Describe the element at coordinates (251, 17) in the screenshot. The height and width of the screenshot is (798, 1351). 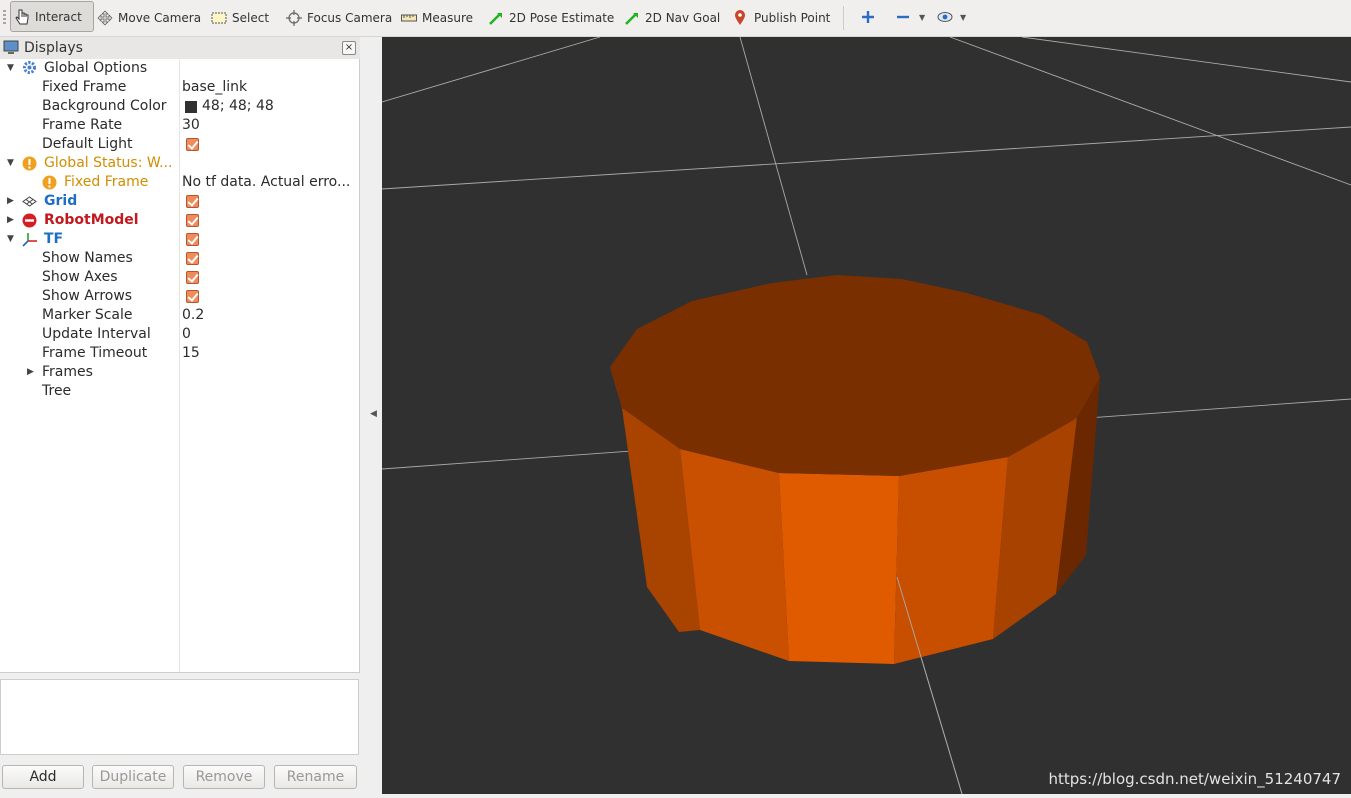
I see `select-label: Select` at that location.